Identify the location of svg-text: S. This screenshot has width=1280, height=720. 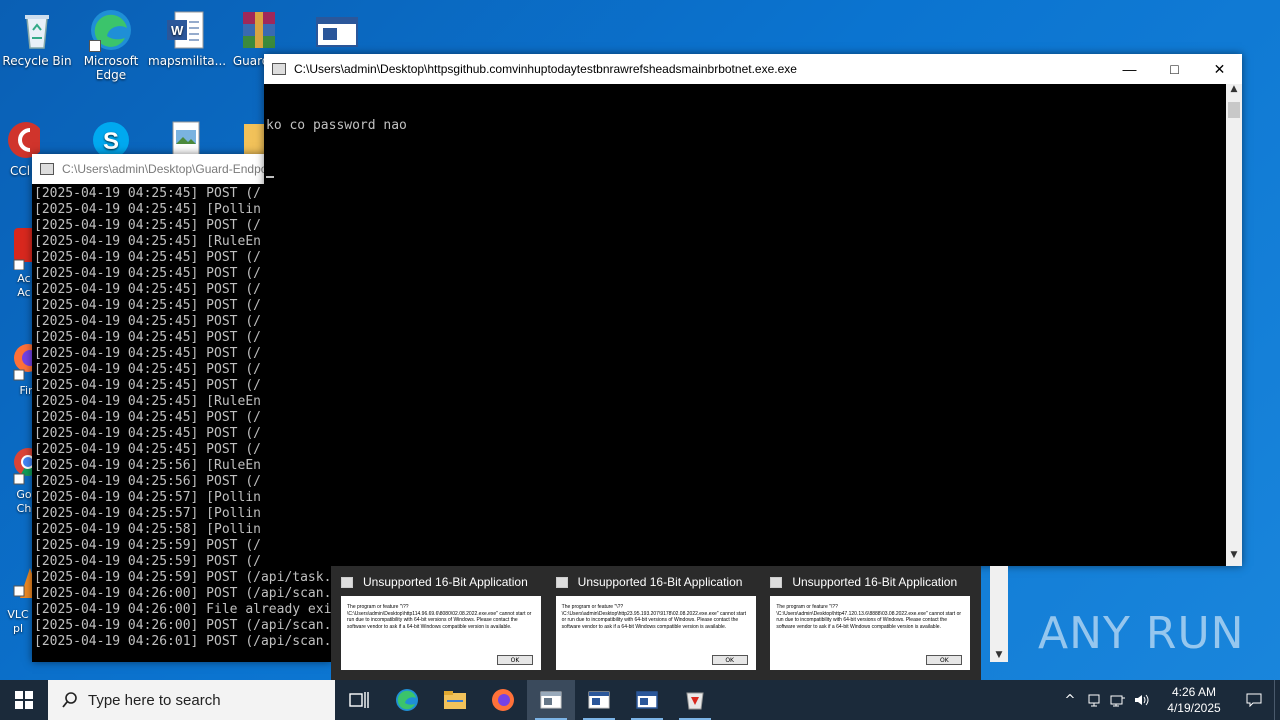
(111, 141).